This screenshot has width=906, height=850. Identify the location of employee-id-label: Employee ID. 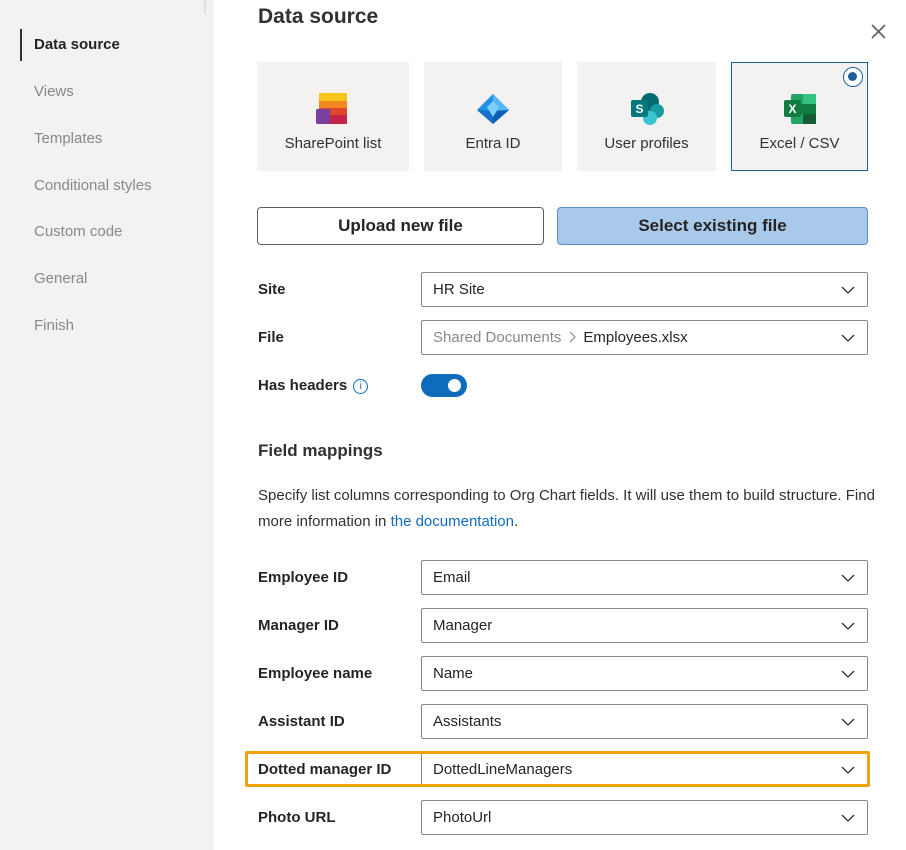
(303, 577).